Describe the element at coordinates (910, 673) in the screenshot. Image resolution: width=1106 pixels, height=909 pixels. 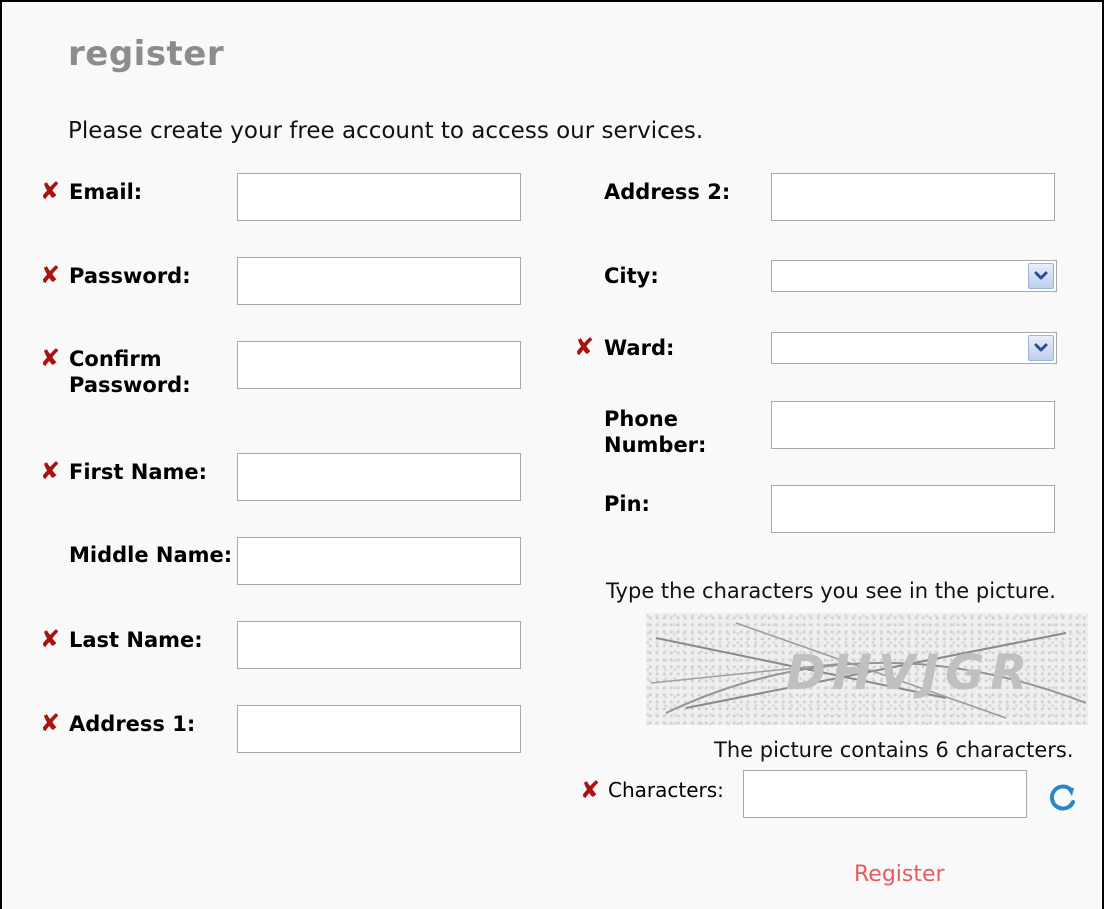
I see `captcha-text-graphic: DHVJGR` at that location.